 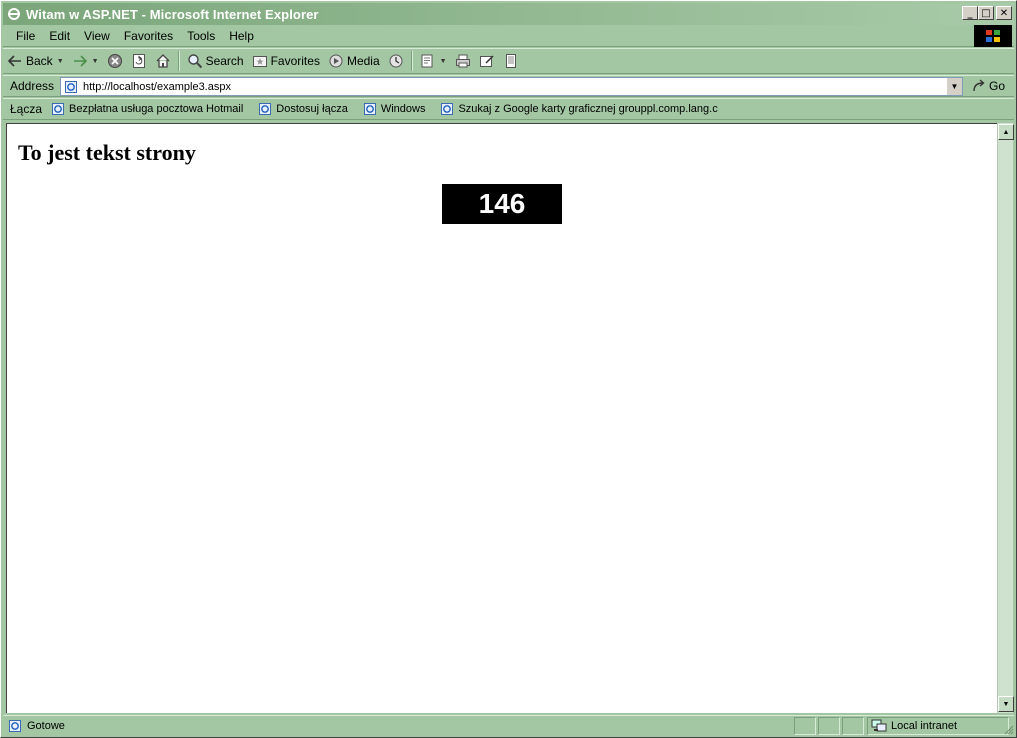 What do you see at coordinates (988, 86) in the screenshot?
I see `go-button: Go` at bounding box center [988, 86].